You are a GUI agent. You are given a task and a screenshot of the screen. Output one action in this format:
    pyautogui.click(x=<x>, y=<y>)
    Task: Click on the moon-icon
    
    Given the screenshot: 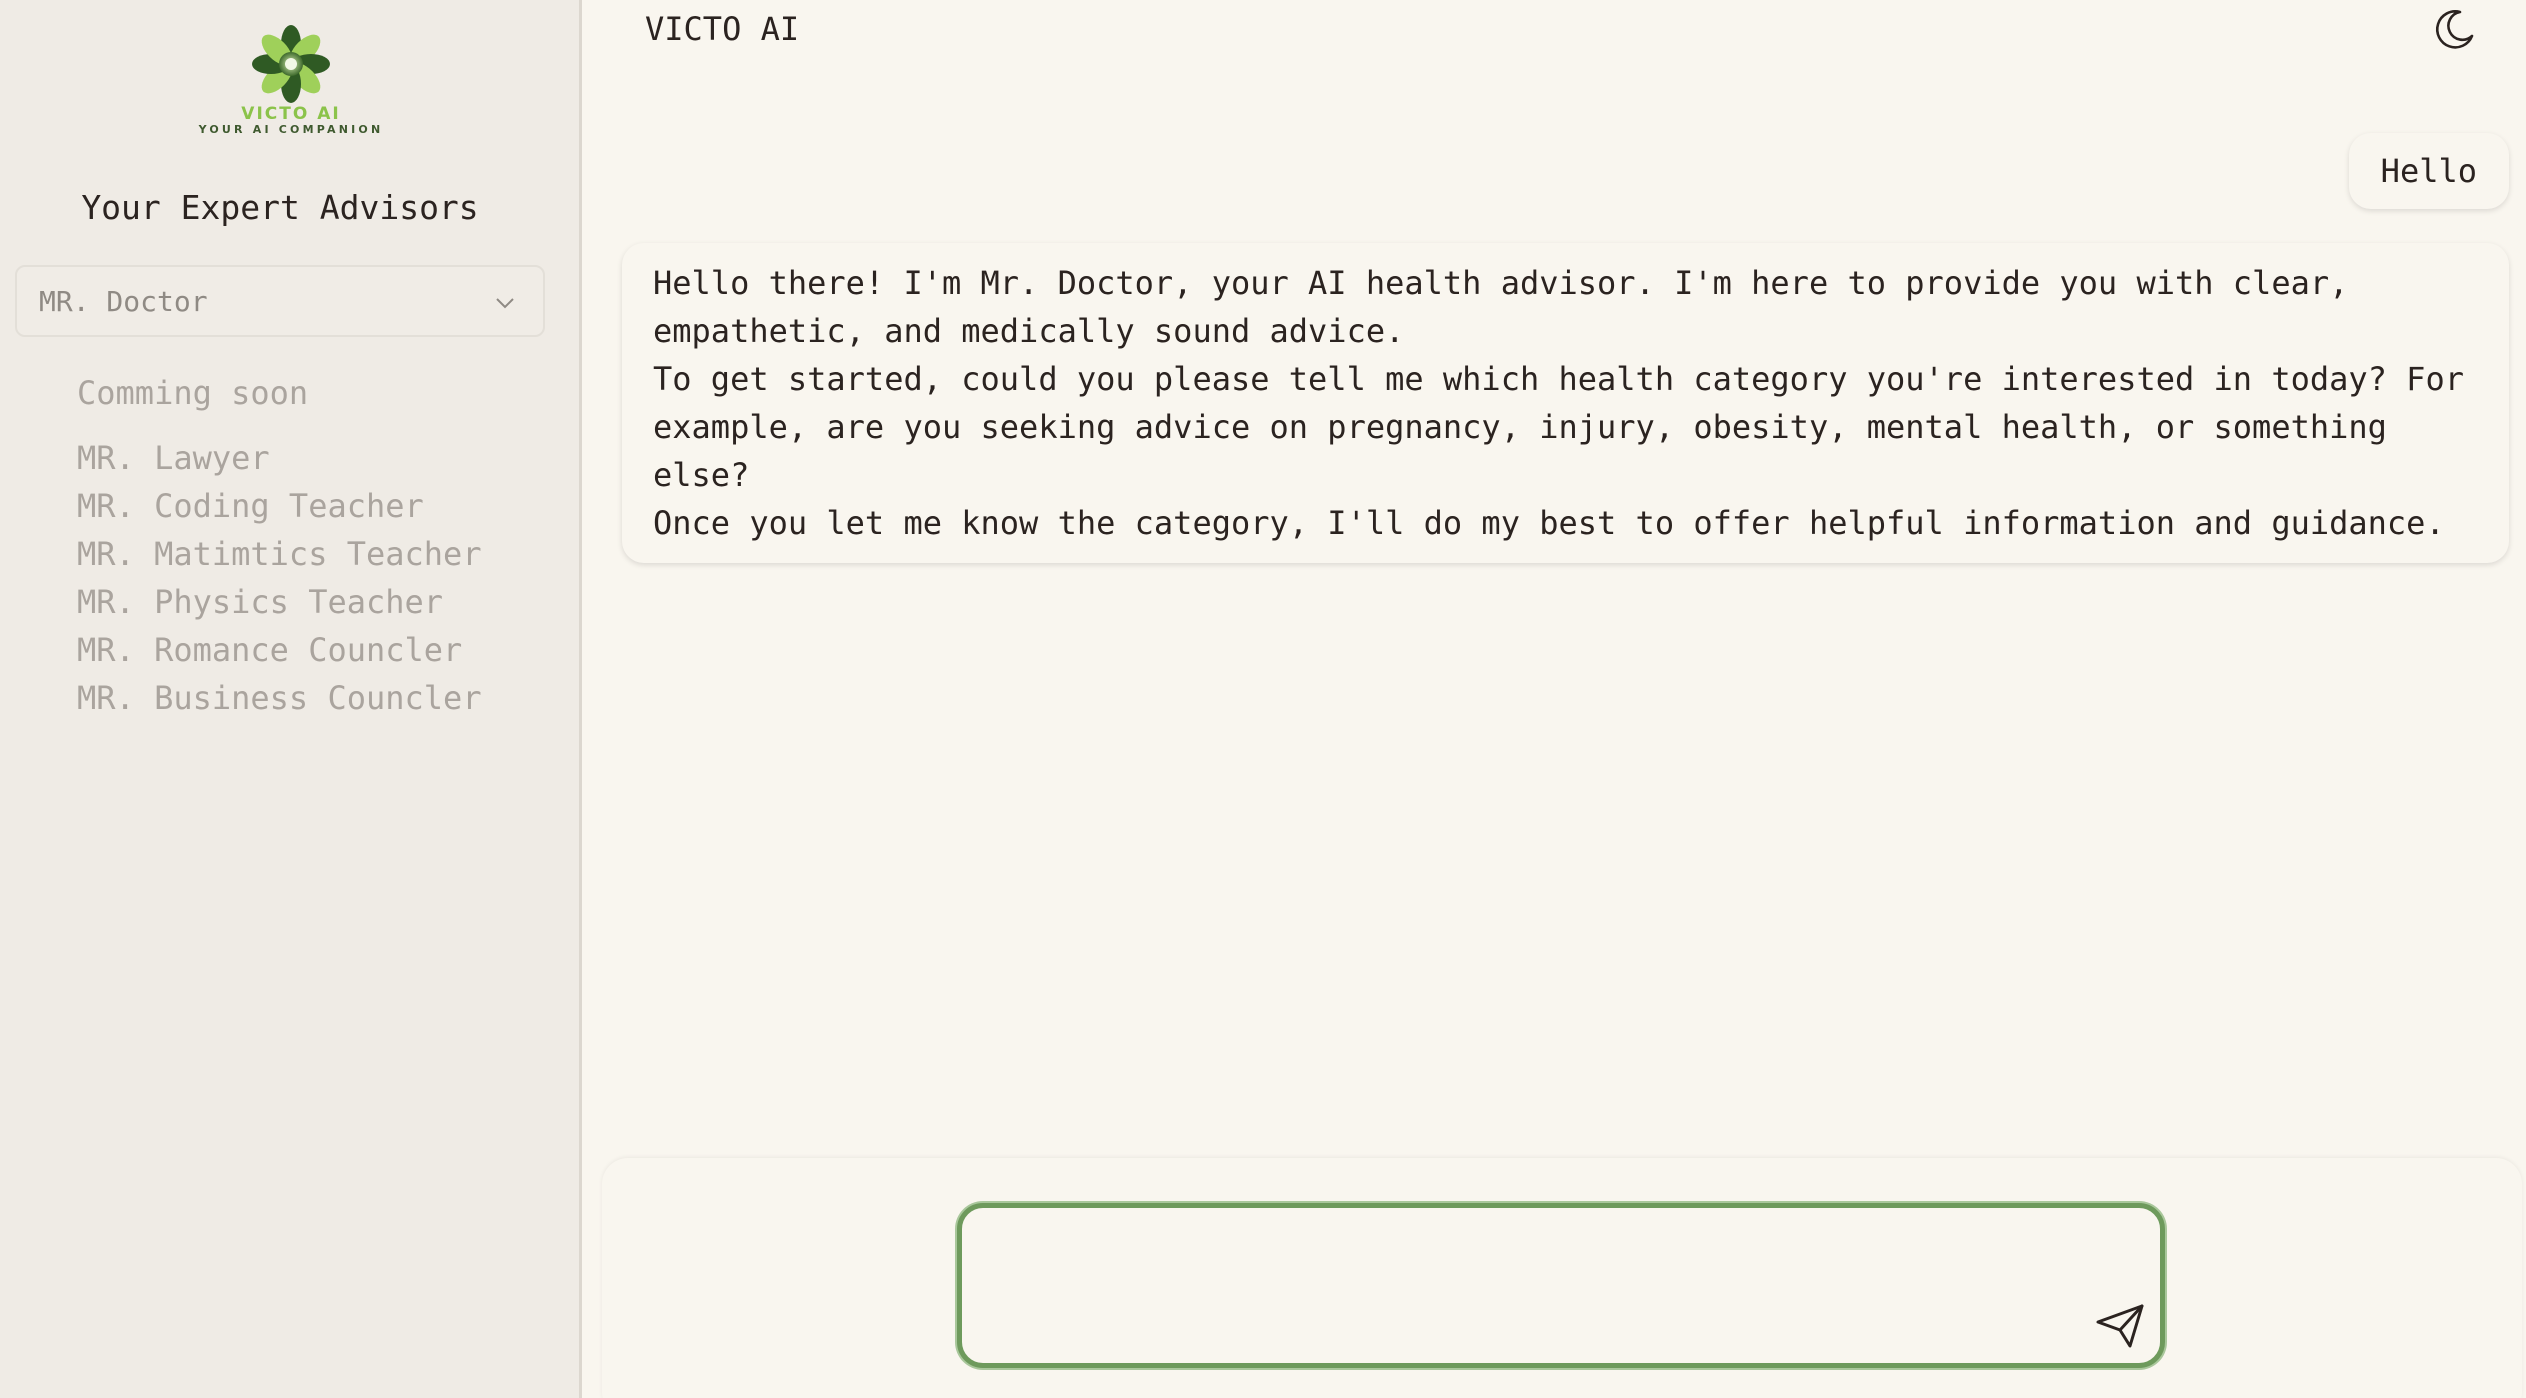 What is the action you would take?
    pyautogui.click(x=2454, y=30)
    